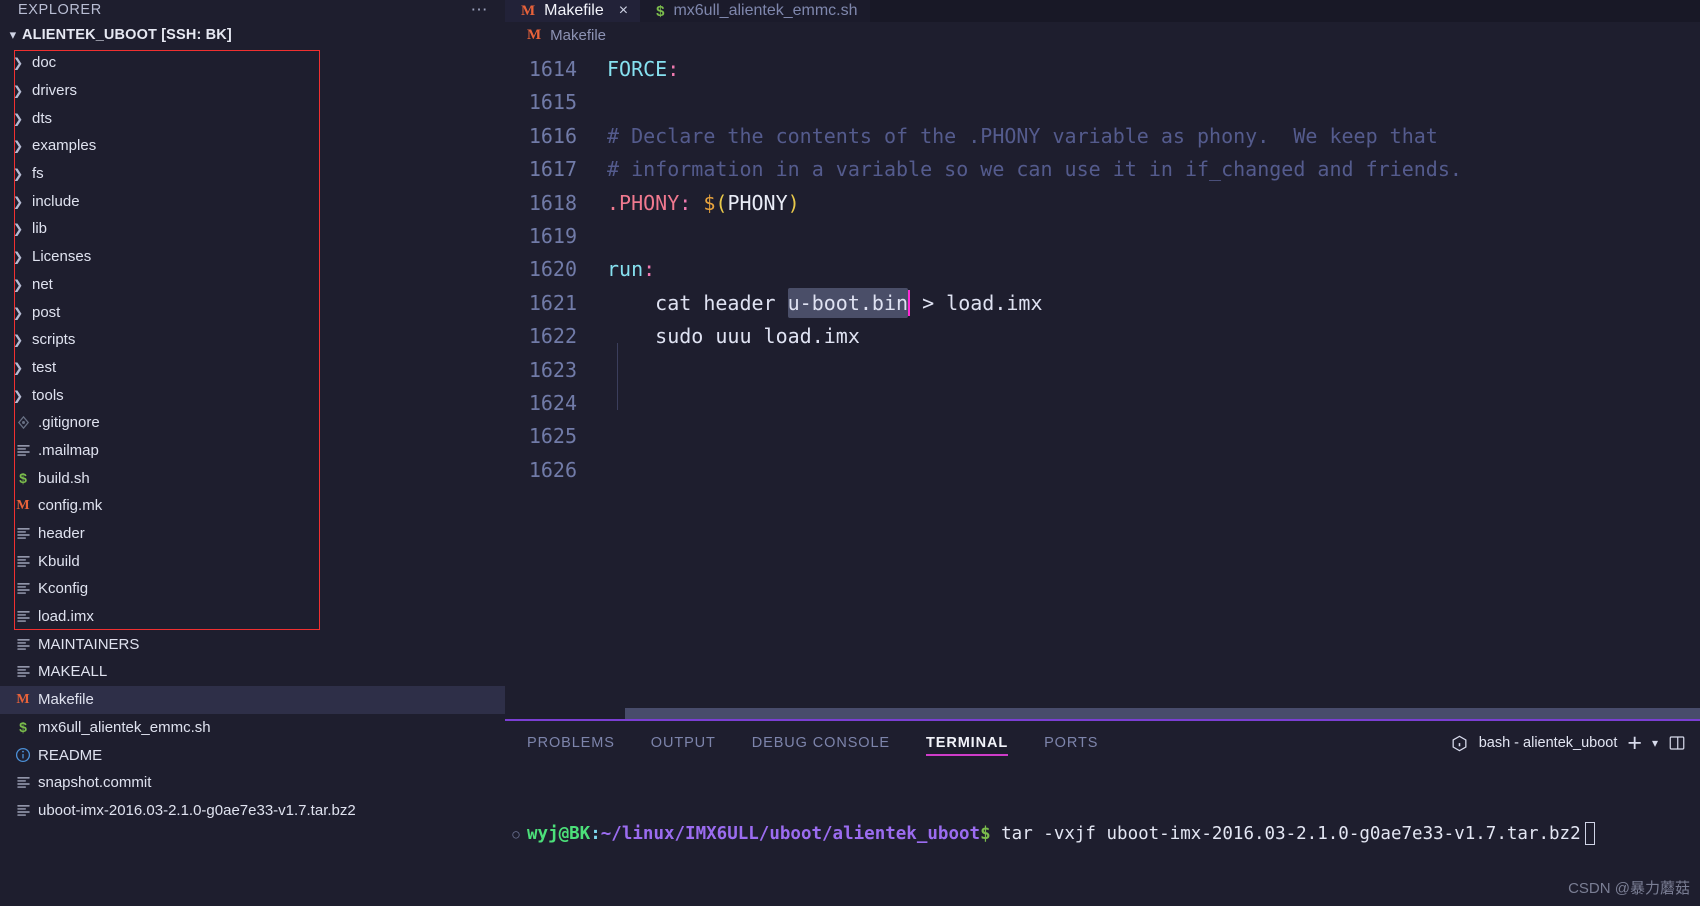  What do you see at coordinates (252, 201) in the screenshot?
I see `tree-item-include: ❯ include` at bounding box center [252, 201].